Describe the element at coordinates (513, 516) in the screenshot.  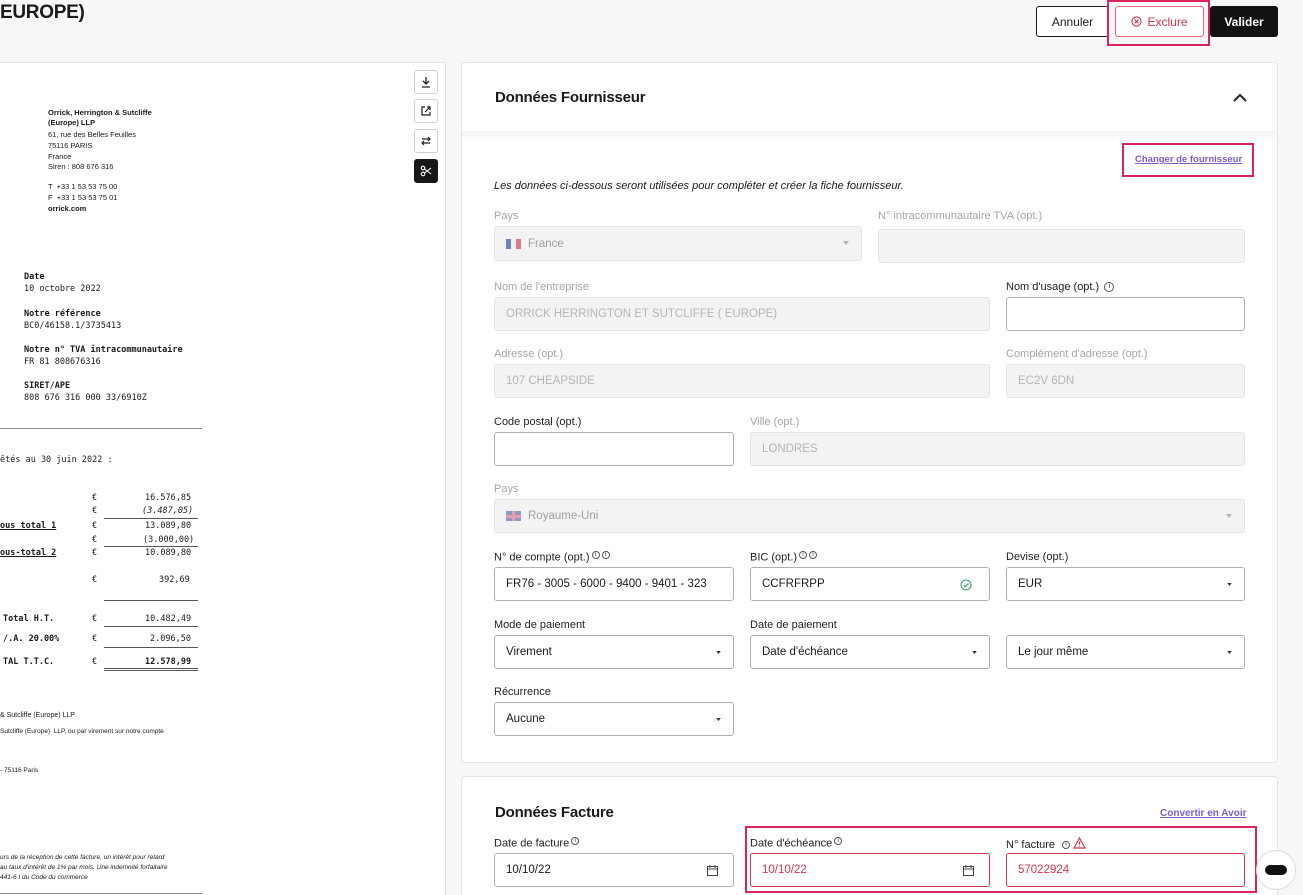
I see `uk-flag-icon` at that location.